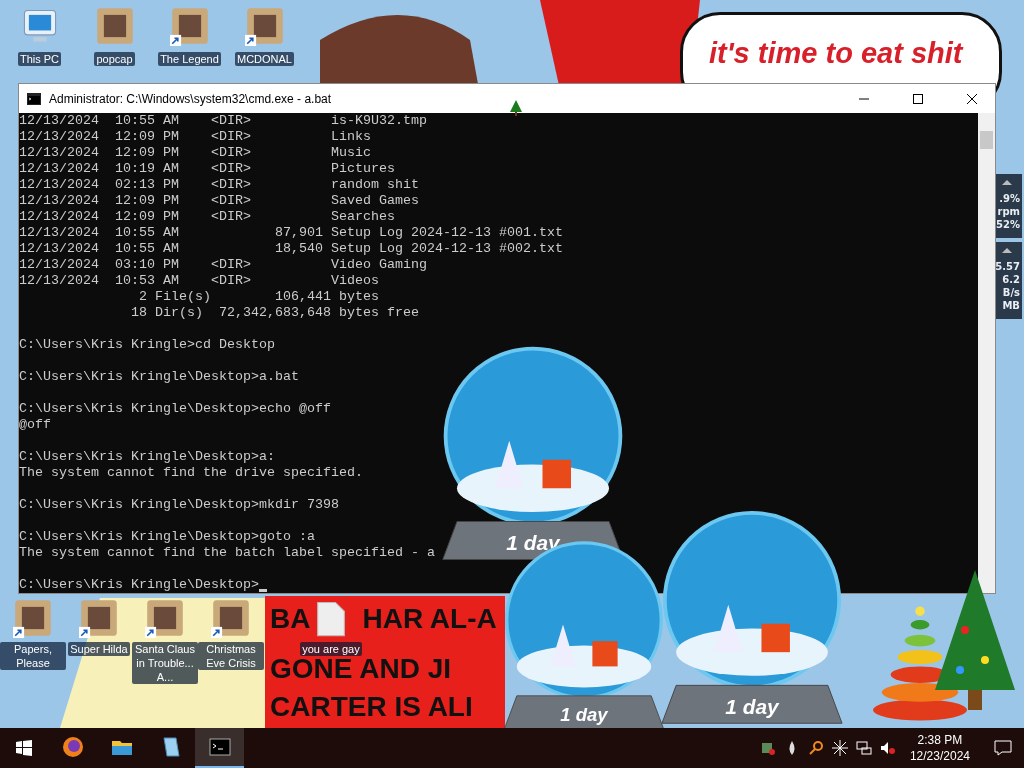 The image size is (1024, 768). Describe the element at coordinates (191, 98) in the screenshot. I see `window-title: Administrator: C:\Windows\system32\cmd.exe - a.bat` at that location.